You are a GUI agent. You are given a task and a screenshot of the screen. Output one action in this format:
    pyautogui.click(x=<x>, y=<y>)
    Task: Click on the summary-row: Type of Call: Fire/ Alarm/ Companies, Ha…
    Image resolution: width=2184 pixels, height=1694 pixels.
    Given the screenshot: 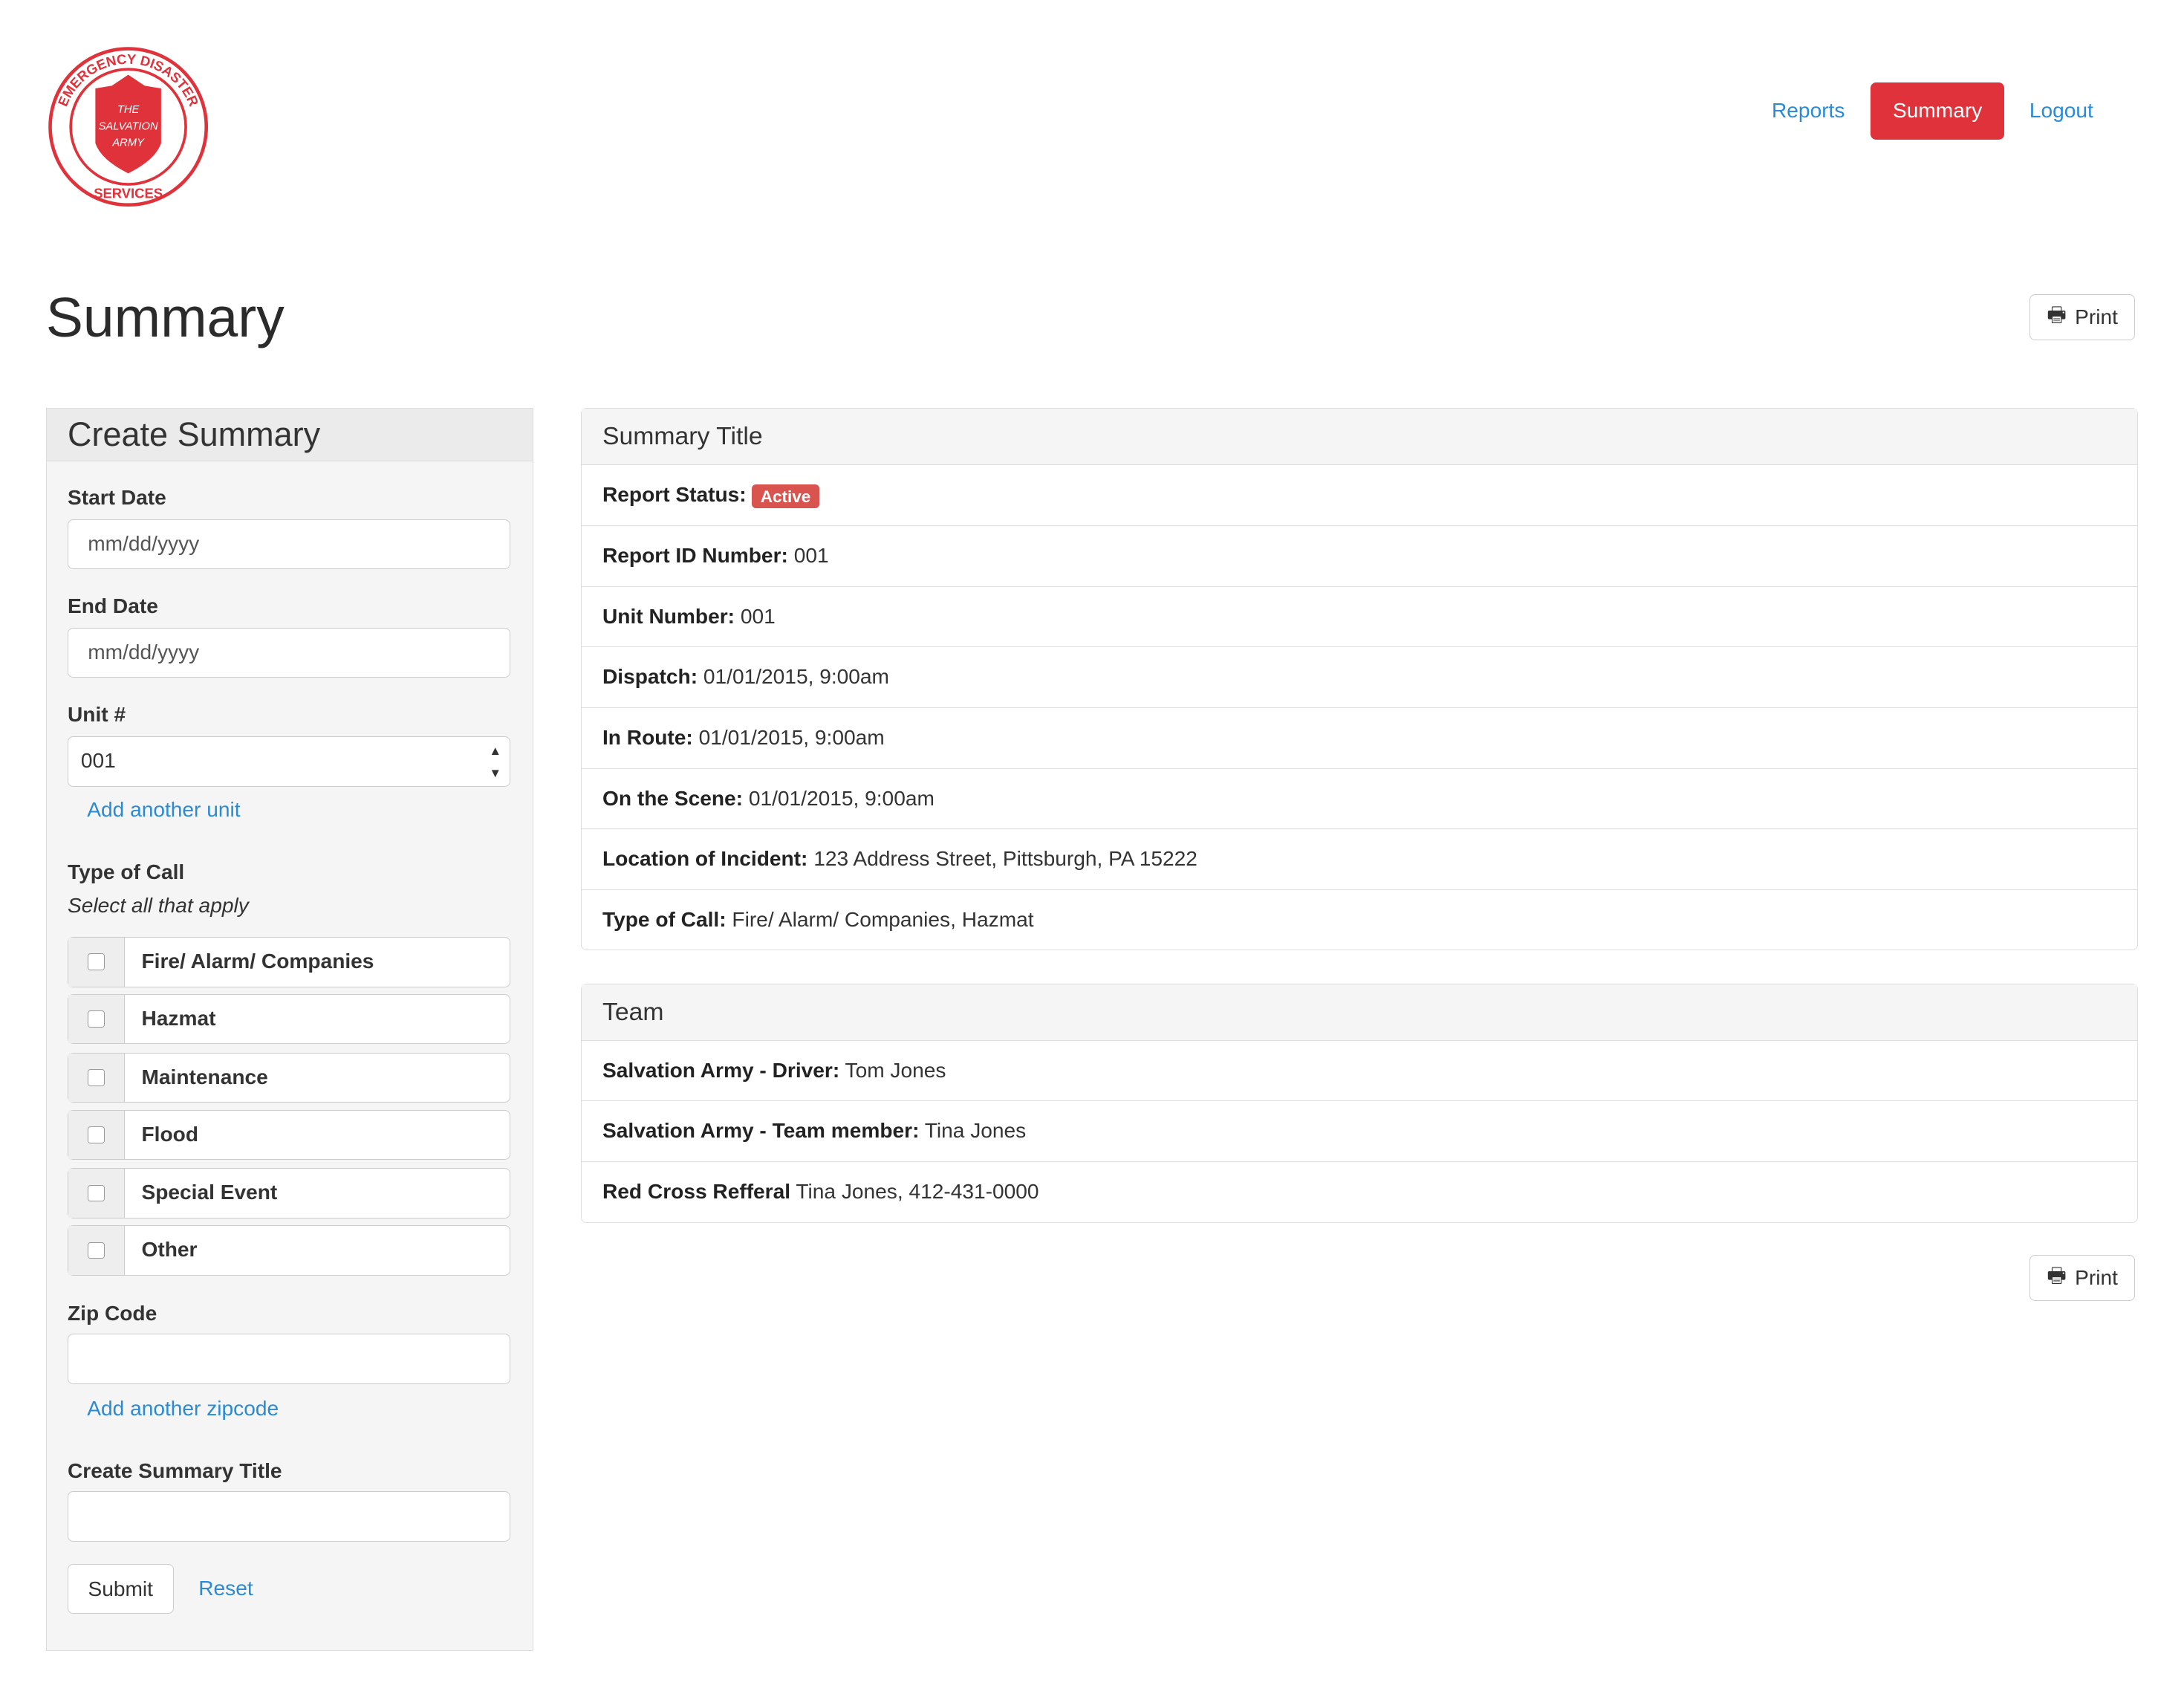 What is the action you would take?
    pyautogui.click(x=1360, y=920)
    